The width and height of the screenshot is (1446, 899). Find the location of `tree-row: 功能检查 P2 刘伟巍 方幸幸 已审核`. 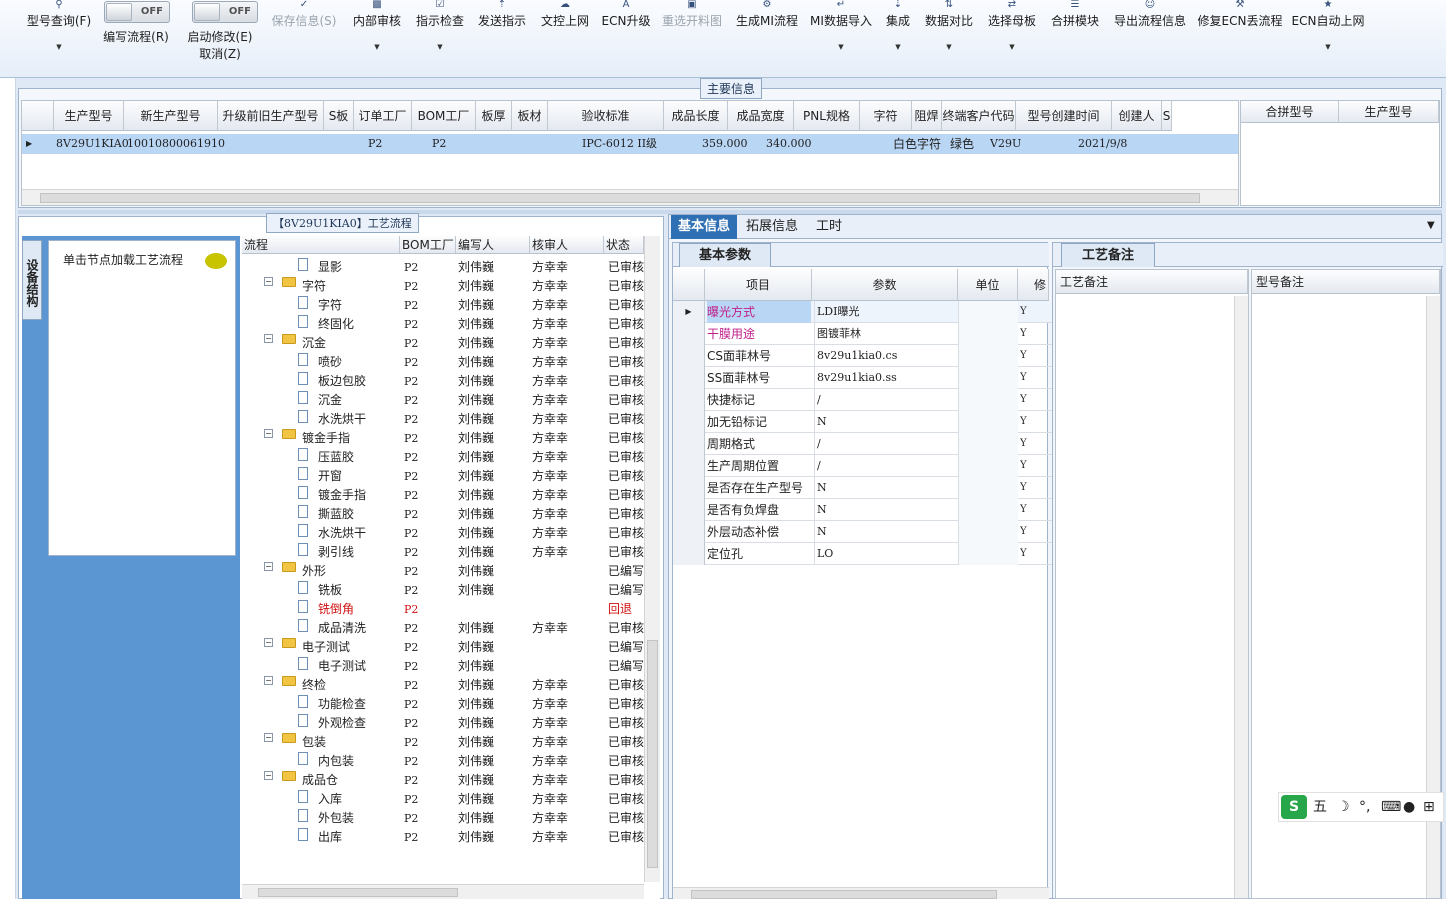

tree-row: 功能检查 P2 刘伟巍 方幸幸 已审核 is located at coordinates (447, 704).